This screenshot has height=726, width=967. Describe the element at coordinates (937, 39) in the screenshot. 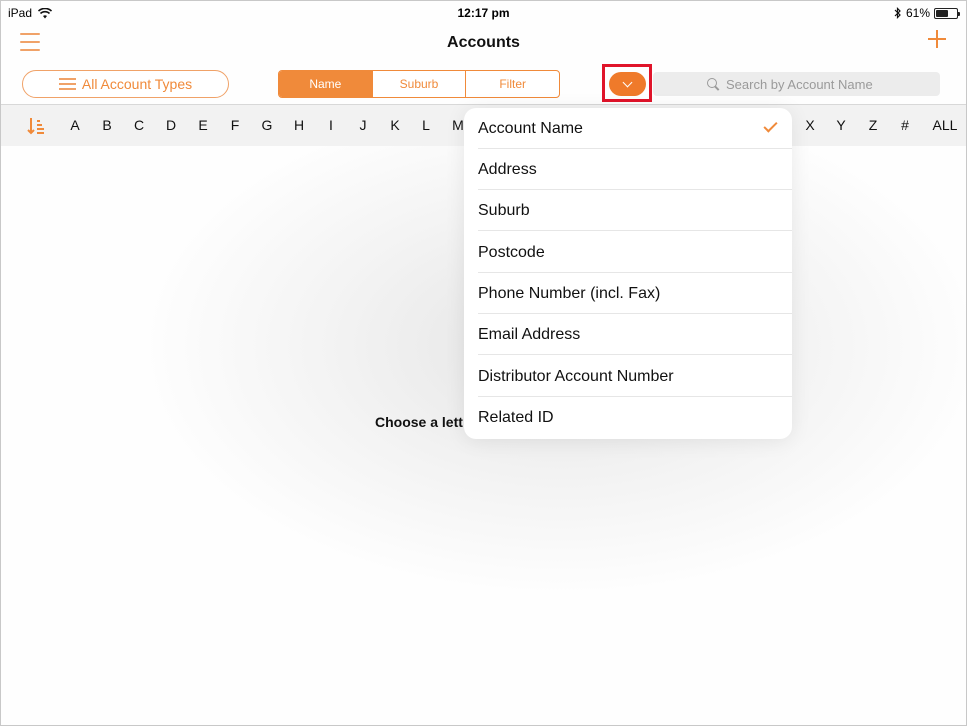

I see `add-account-button` at that location.